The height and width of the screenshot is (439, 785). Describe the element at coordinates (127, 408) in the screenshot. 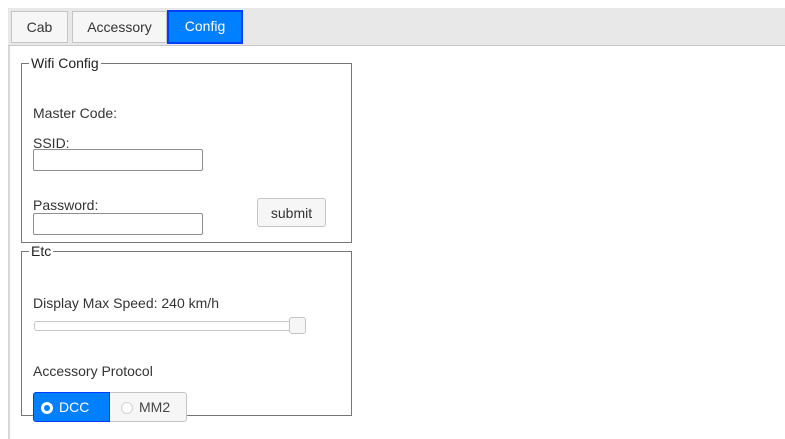

I see `radio-unselected-icon` at that location.